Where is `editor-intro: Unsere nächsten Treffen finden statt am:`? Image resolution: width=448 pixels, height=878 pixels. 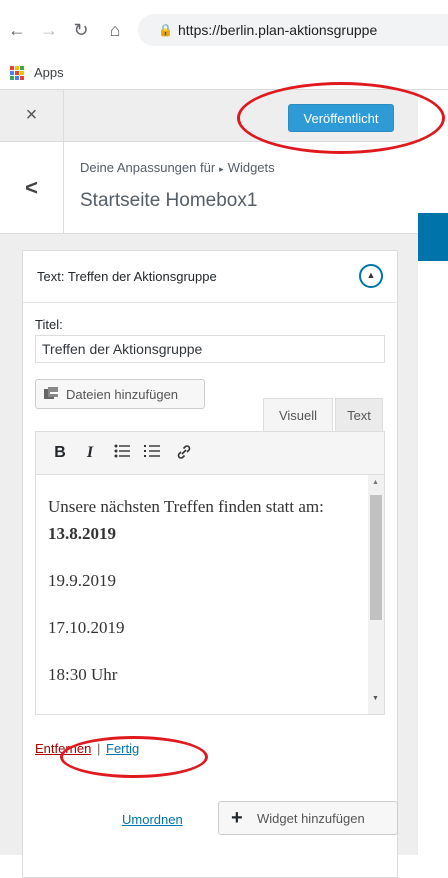 editor-intro: Unsere nächsten Treffen finden statt am: is located at coordinates (186, 506).